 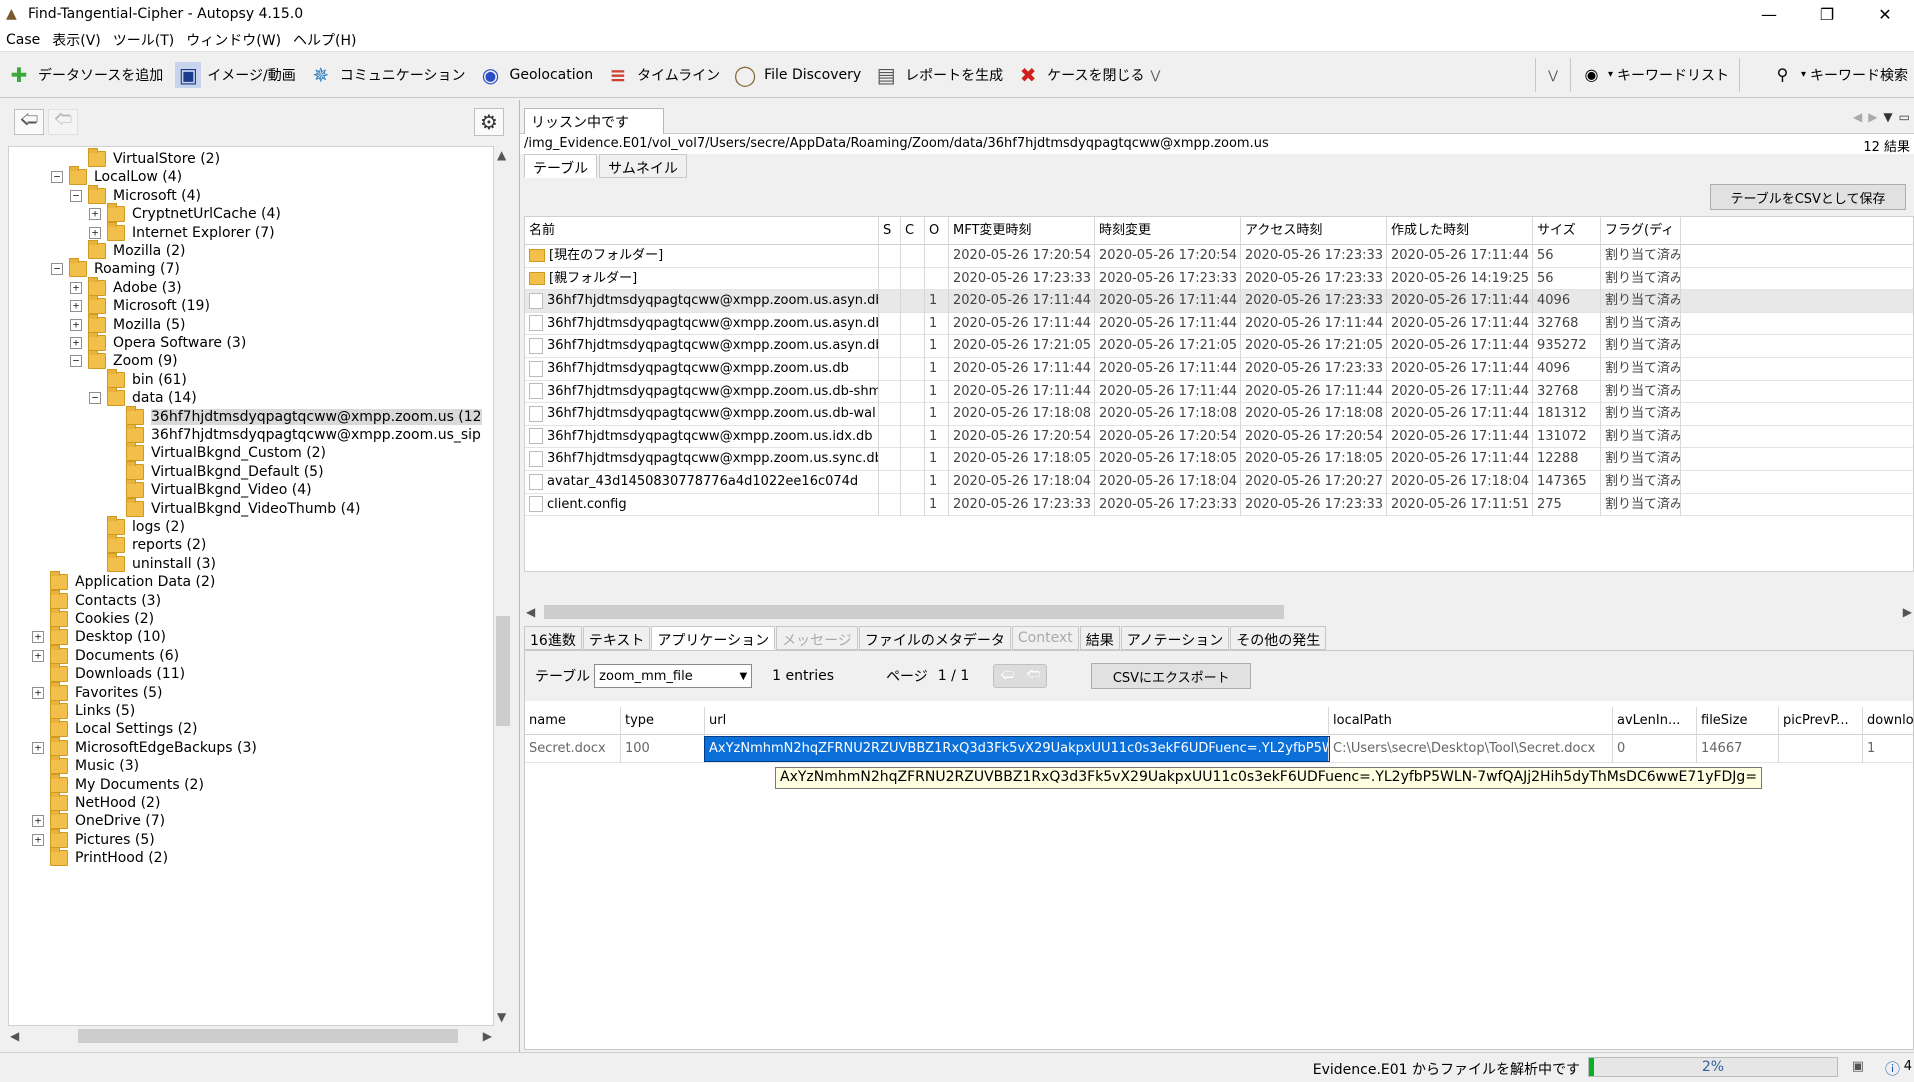 What do you see at coordinates (914, 612) in the screenshot?
I see `file-table-hscroll-thumb` at bounding box center [914, 612].